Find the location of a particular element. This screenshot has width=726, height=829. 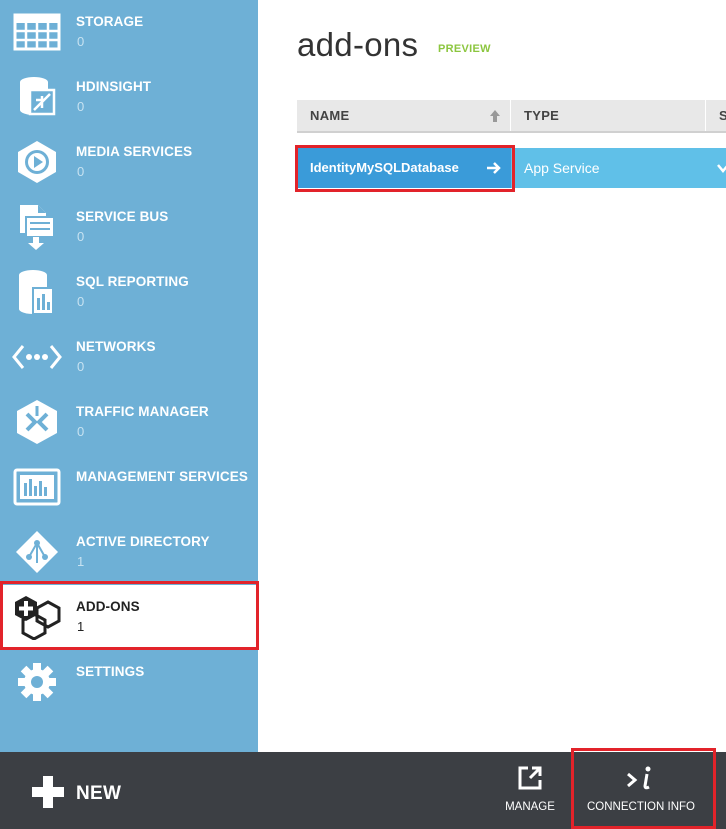

sql-reporting-icon is located at coordinates (37, 292).